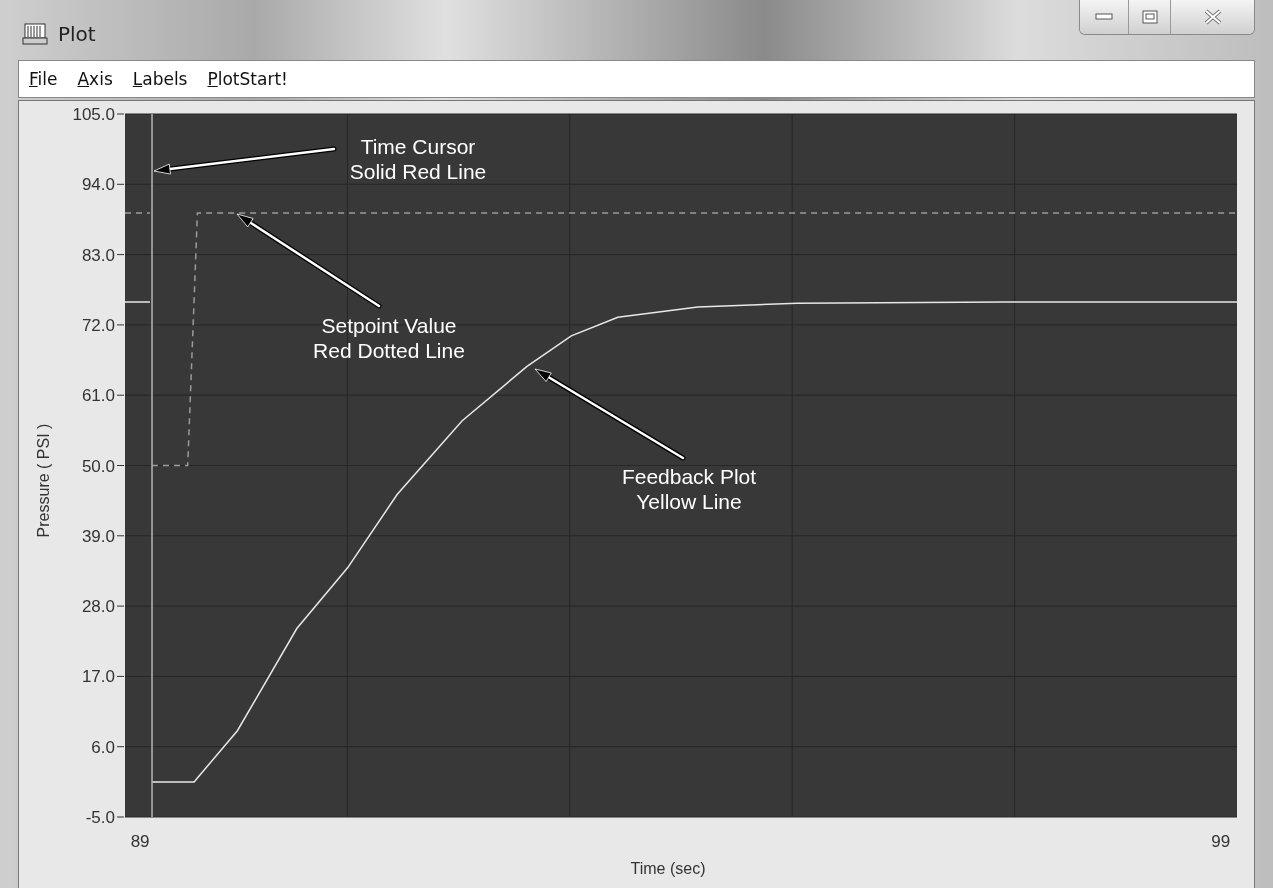 The height and width of the screenshot is (888, 1273). I want to click on maximize-icon, so click(1149, 17).